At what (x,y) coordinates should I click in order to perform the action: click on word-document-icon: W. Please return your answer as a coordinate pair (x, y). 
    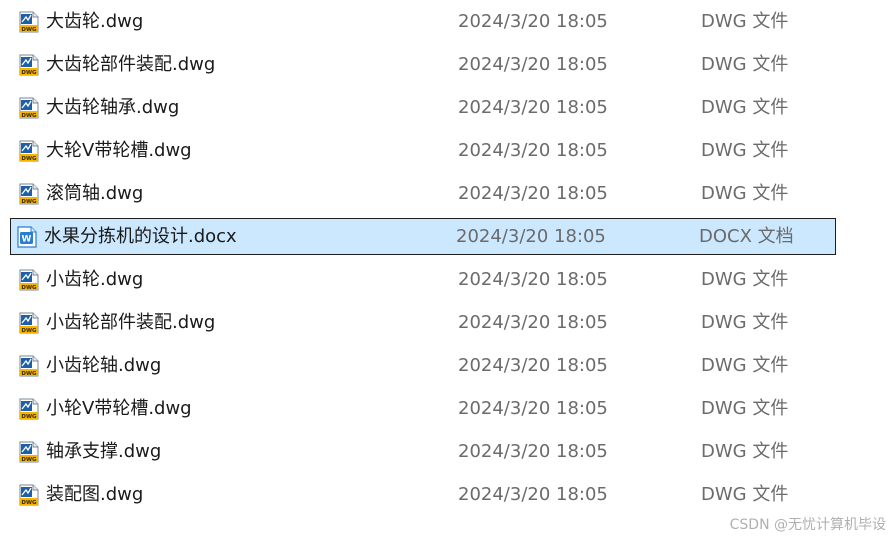
    Looking at the image, I should click on (27, 237).